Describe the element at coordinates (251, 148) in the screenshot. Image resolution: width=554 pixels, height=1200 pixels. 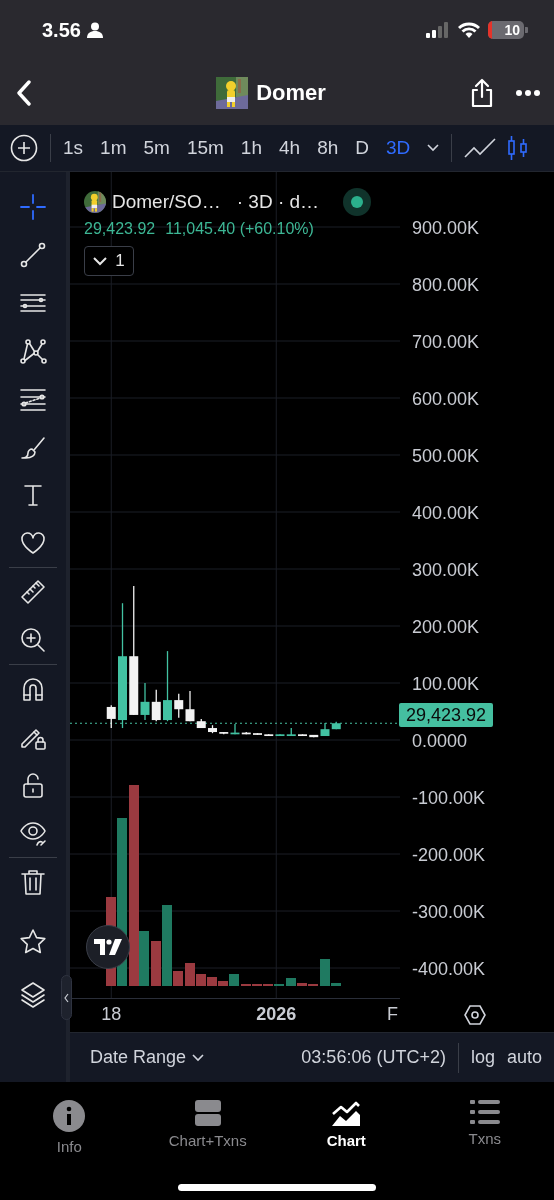
I see `timeframe-tab: 1h` at that location.